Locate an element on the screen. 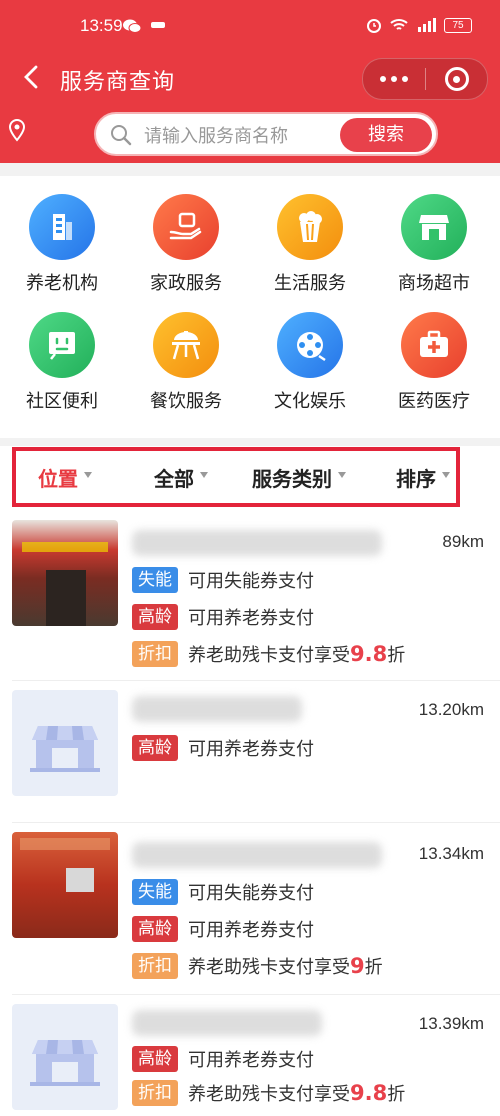 The height and width of the screenshot is (1116, 500). more-icon is located at coordinates (394, 79).